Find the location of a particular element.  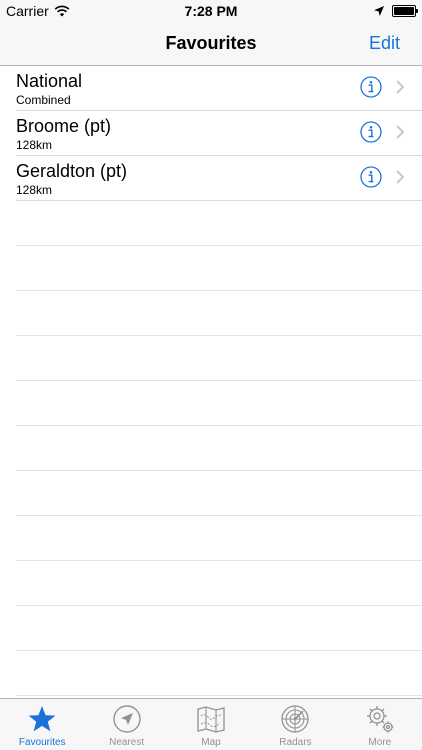

tab-label: More is located at coordinates (380, 742).